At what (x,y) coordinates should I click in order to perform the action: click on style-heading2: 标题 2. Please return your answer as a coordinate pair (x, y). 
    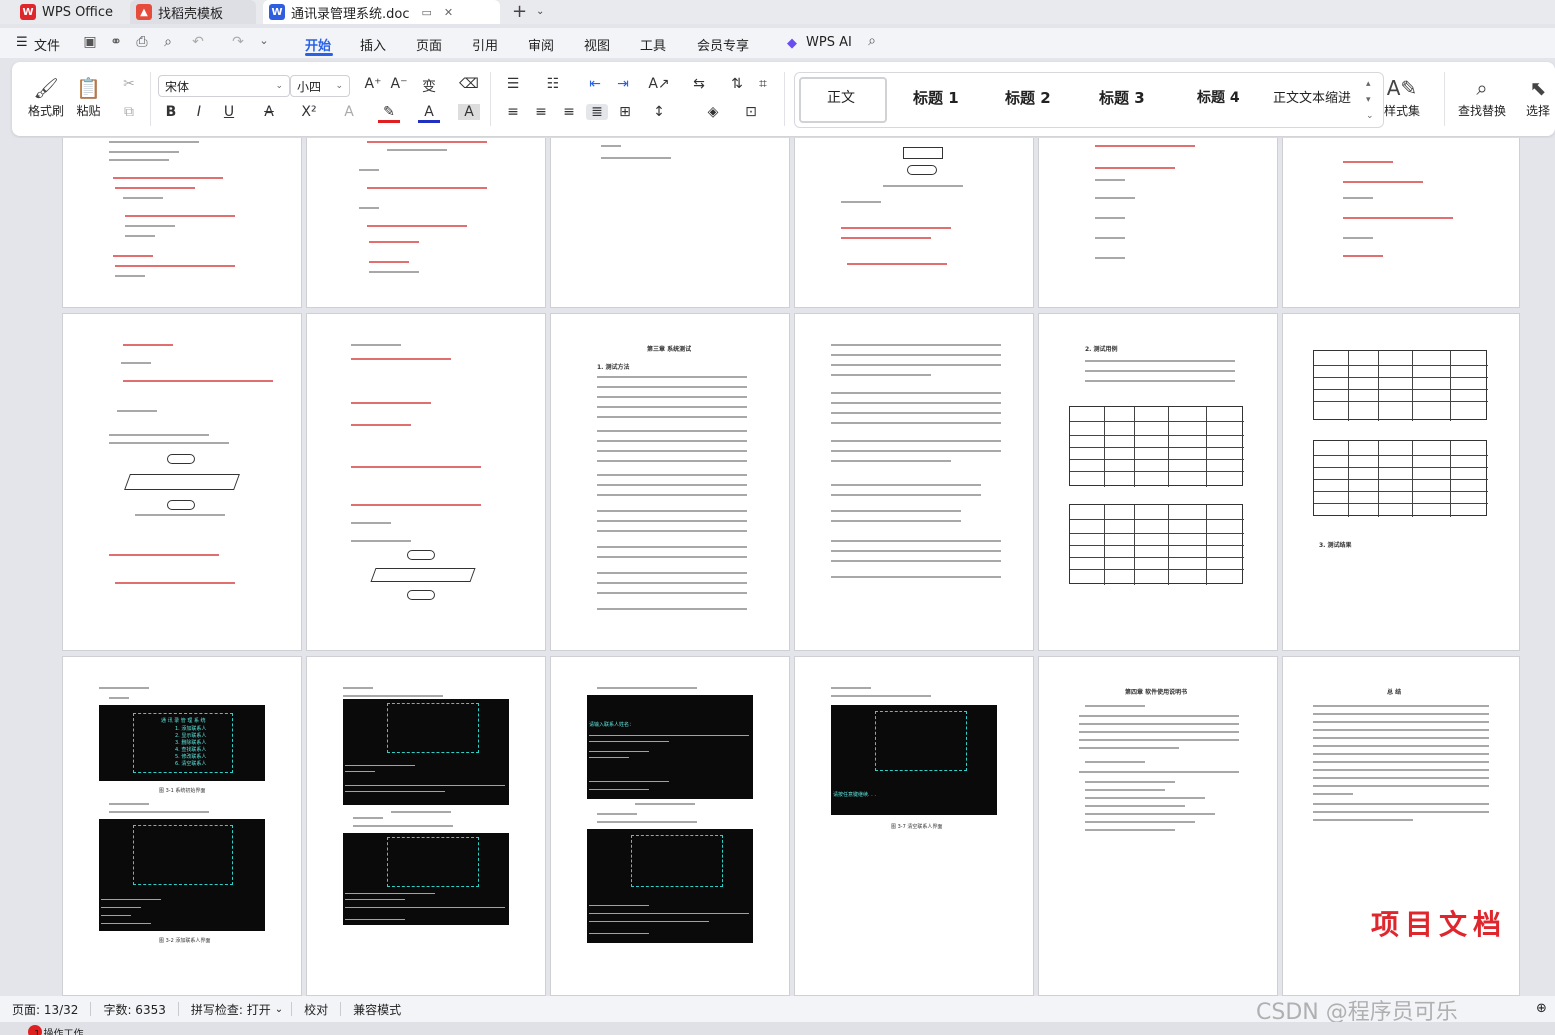
    Looking at the image, I should click on (1028, 97).